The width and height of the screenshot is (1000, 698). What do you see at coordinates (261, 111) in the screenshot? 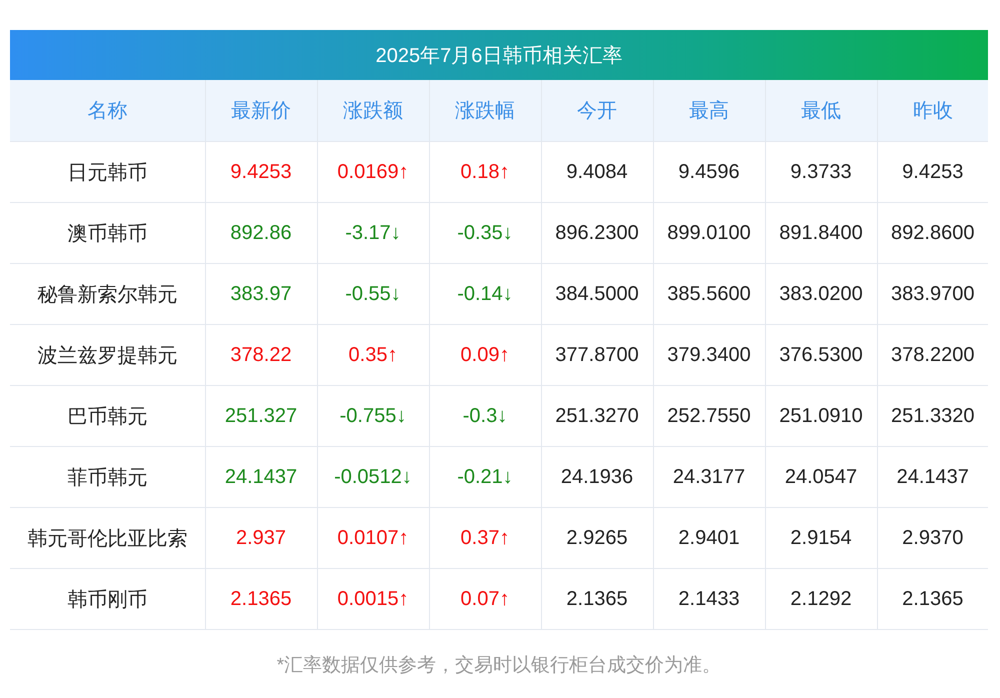
I see `column-header: 最新价` at bounding box center [261, 111].